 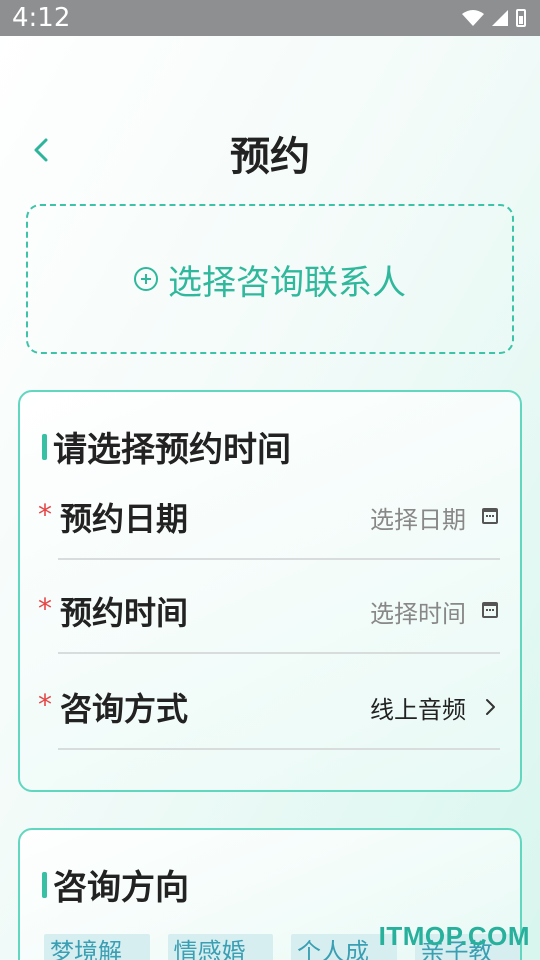 What do you see at coordinates (124, 519) in the screenshot?
I see `date-label: 预约日期` at bounding box center [124, 519].